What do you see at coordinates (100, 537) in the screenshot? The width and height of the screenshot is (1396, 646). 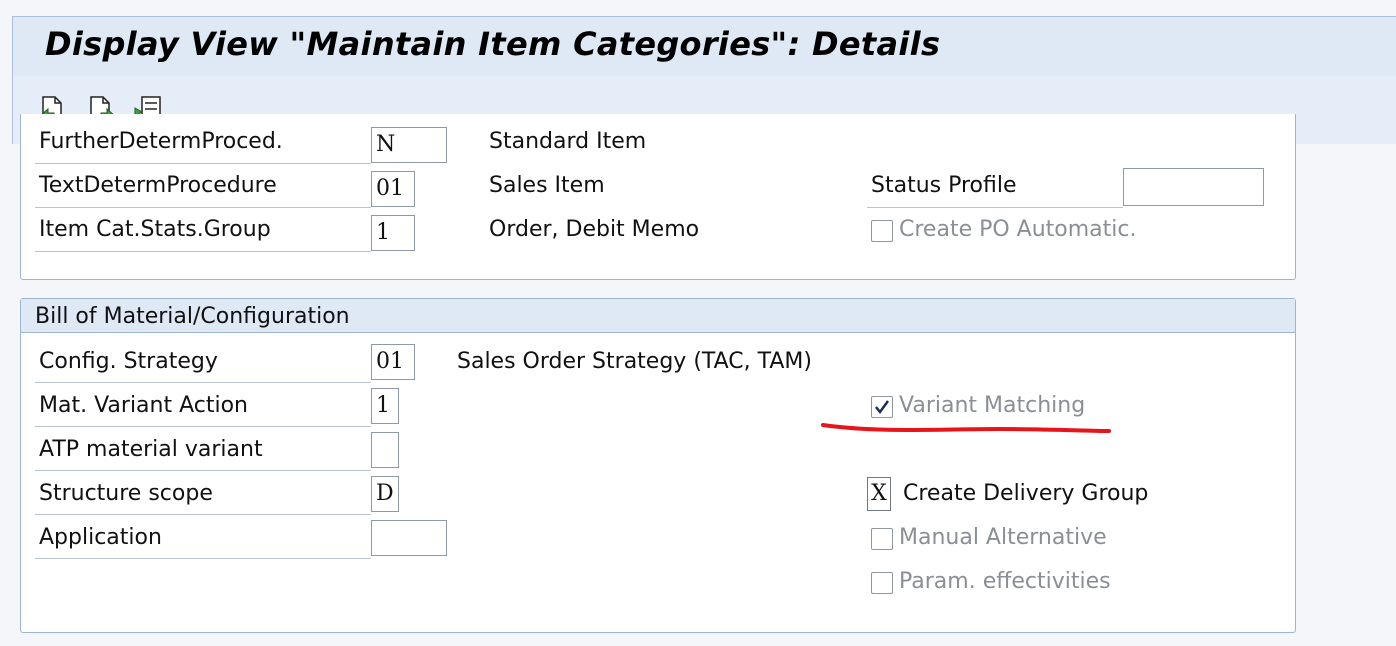 I see `row-label: Application` at bounding box center [100, 537].